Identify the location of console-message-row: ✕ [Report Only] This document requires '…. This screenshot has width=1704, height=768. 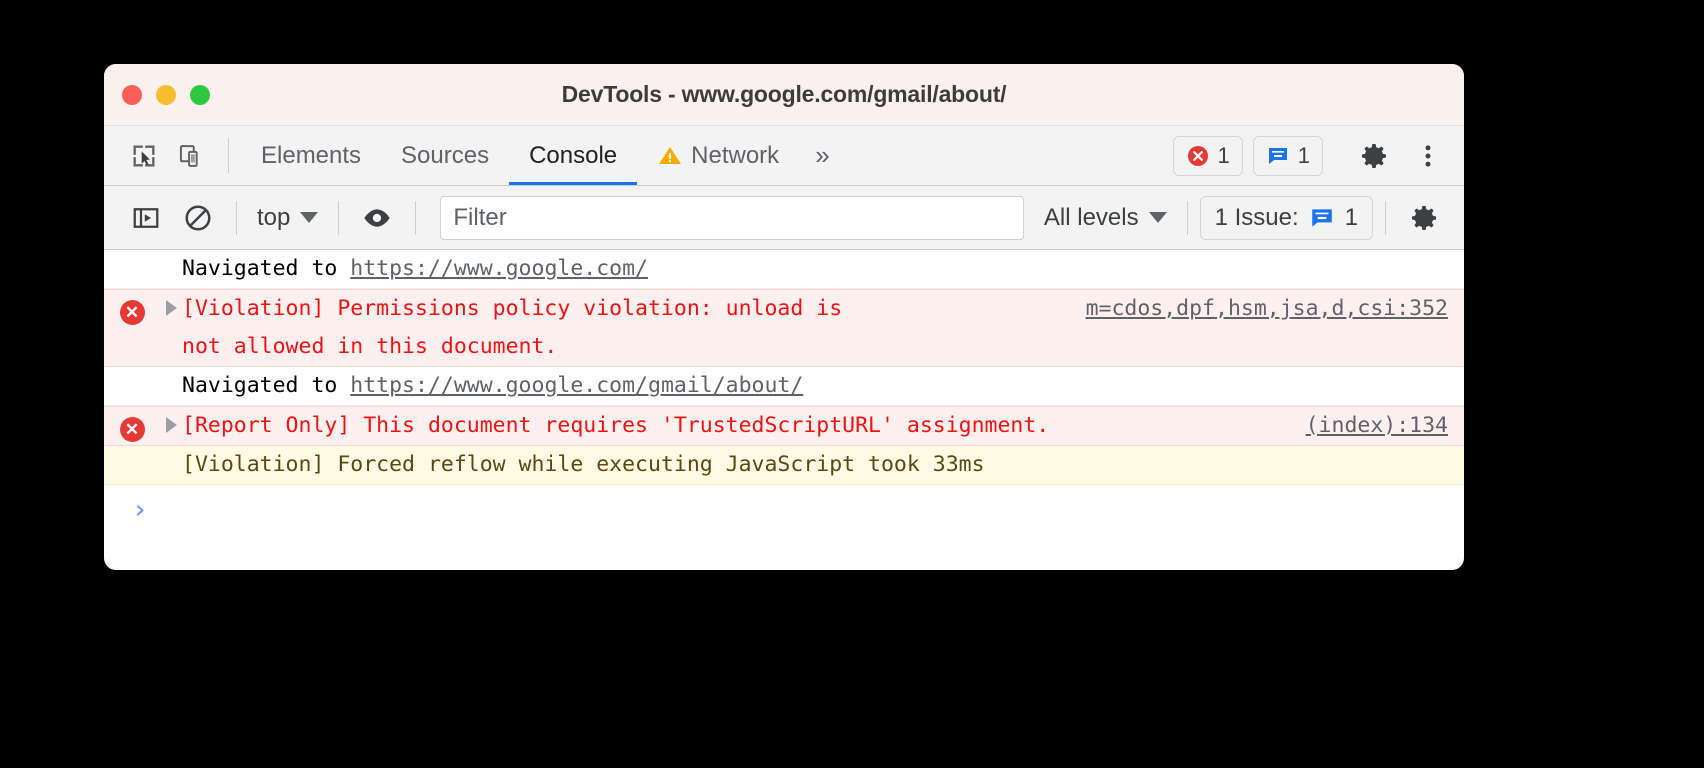
(784, 426).